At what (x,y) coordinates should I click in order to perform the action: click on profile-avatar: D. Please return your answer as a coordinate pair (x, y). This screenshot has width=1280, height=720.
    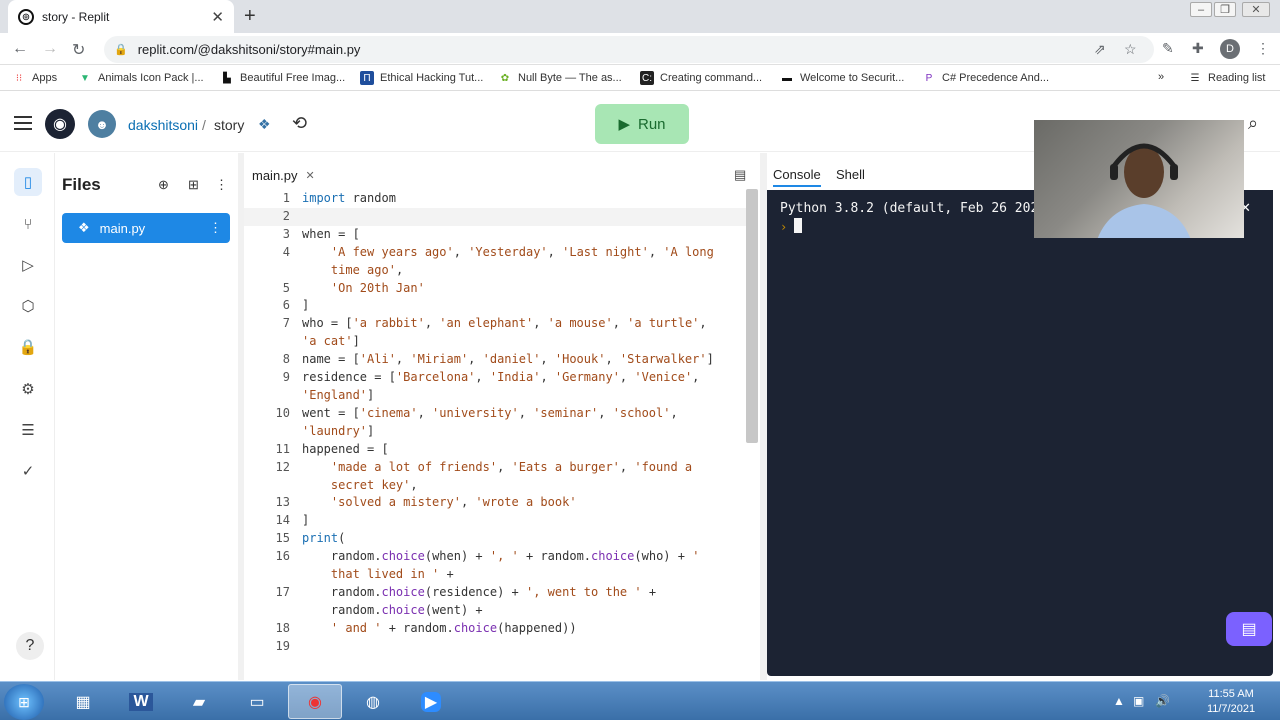
    Looking at the image, I should click on (1230, 49).